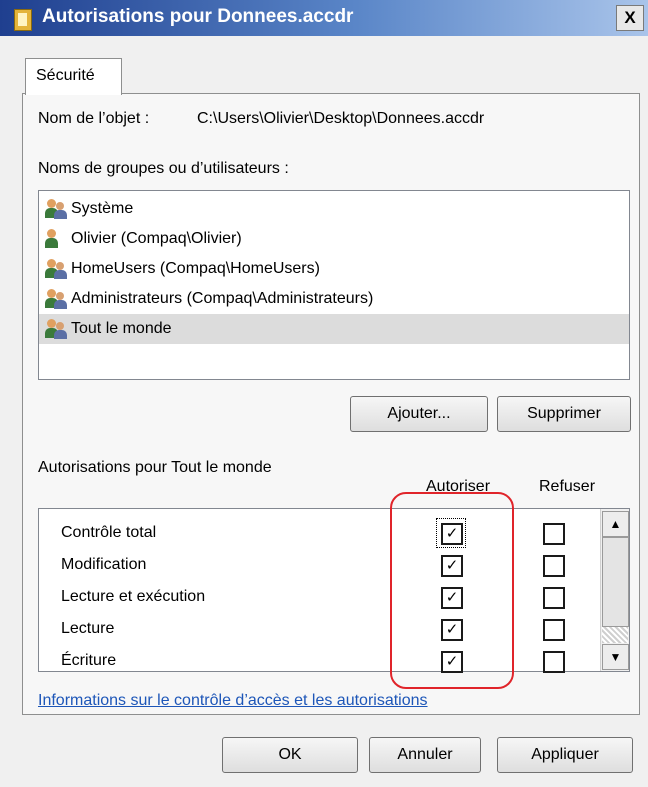 This screenshot has height=787, width=648. Describe the element at coordinates (155, 467) in the screenshot. I see `permissions-label: Autorisations pour Tout le monde` at that location.